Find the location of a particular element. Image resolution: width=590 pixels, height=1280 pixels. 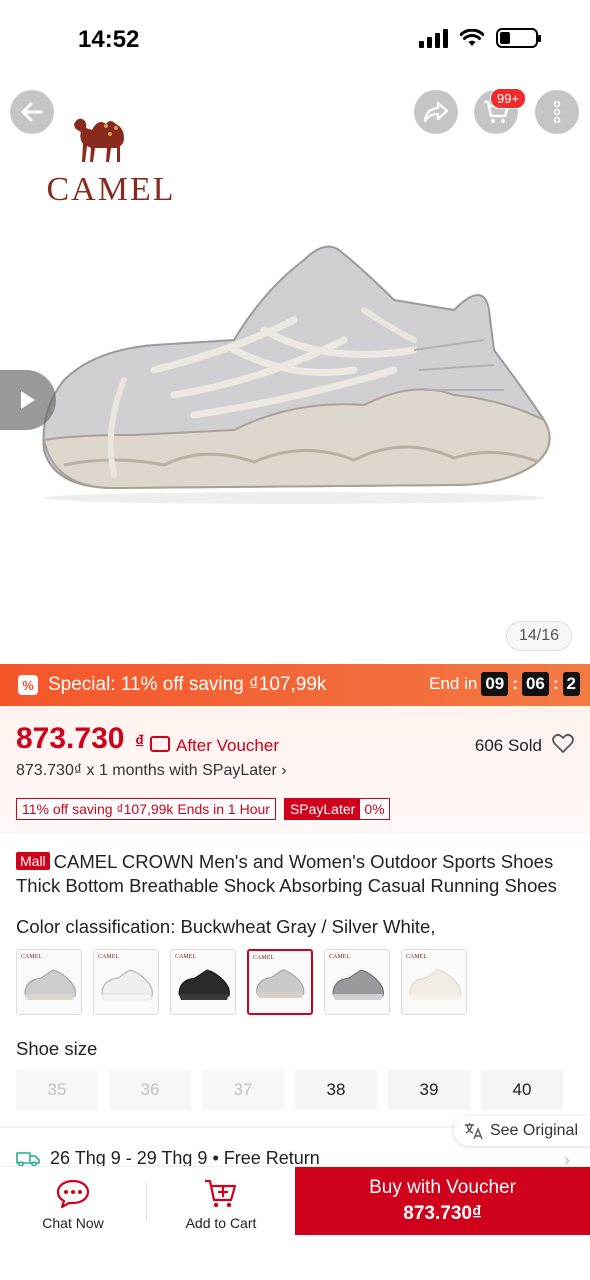

color-swatch-selected: CAMEL is located at coordinates (280, 982).